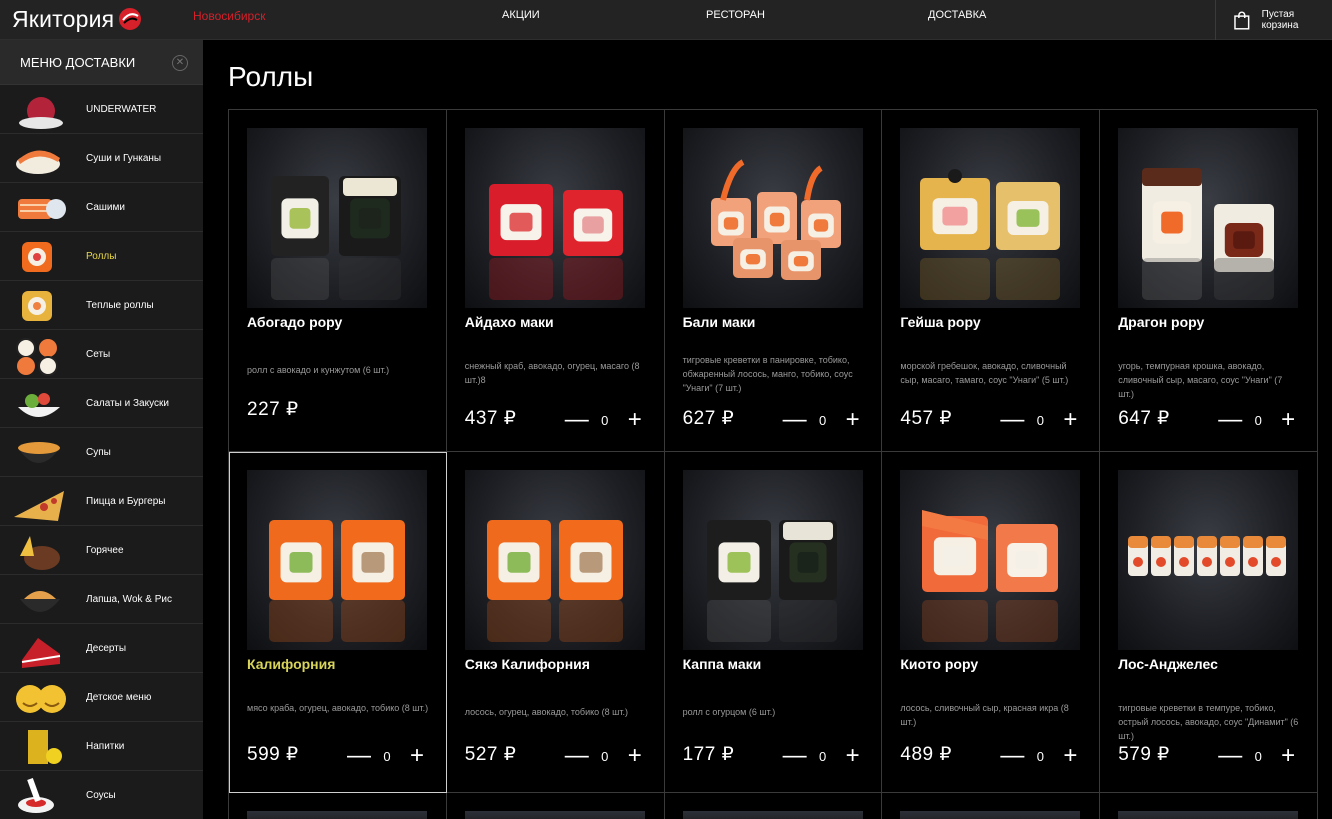 The width and height of the screenshot is (1332, 819). I want to click on logo: Якитория, so click(77, 19).